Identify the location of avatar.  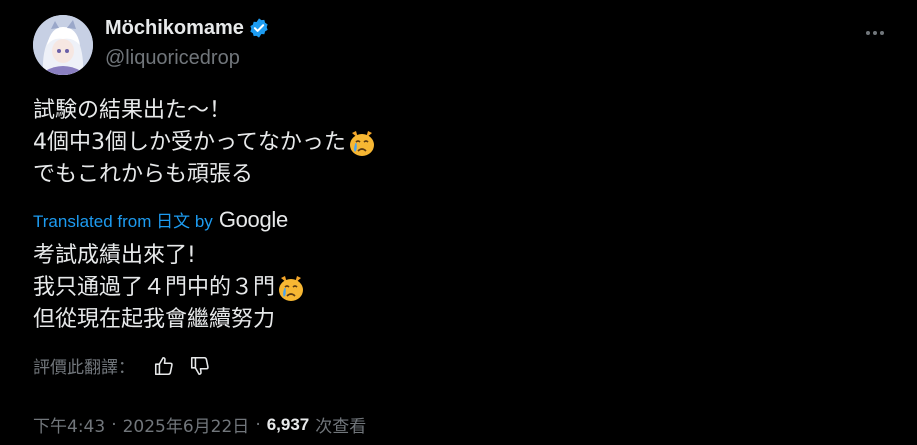
(63, 45).